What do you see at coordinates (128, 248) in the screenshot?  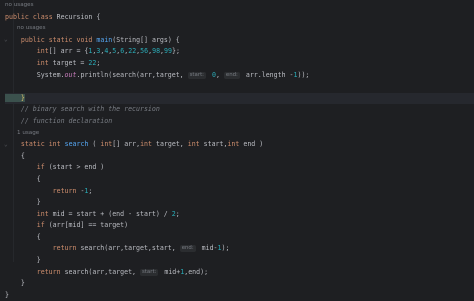 I see `code-text: search(arr,target,start,` at bounding box center [128, 248].